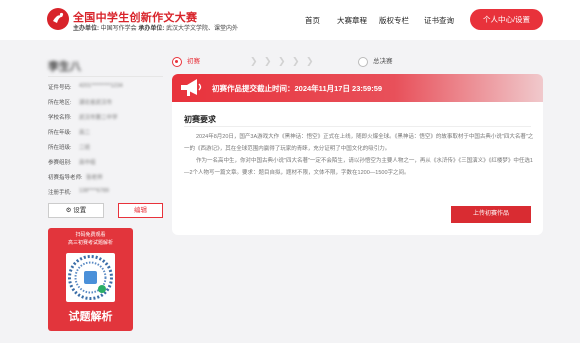 This screenshot has width=580, height=343. Describe the element at coordinates (94, 178) in the screenshot. I see `info-value: 张老师` at that location.